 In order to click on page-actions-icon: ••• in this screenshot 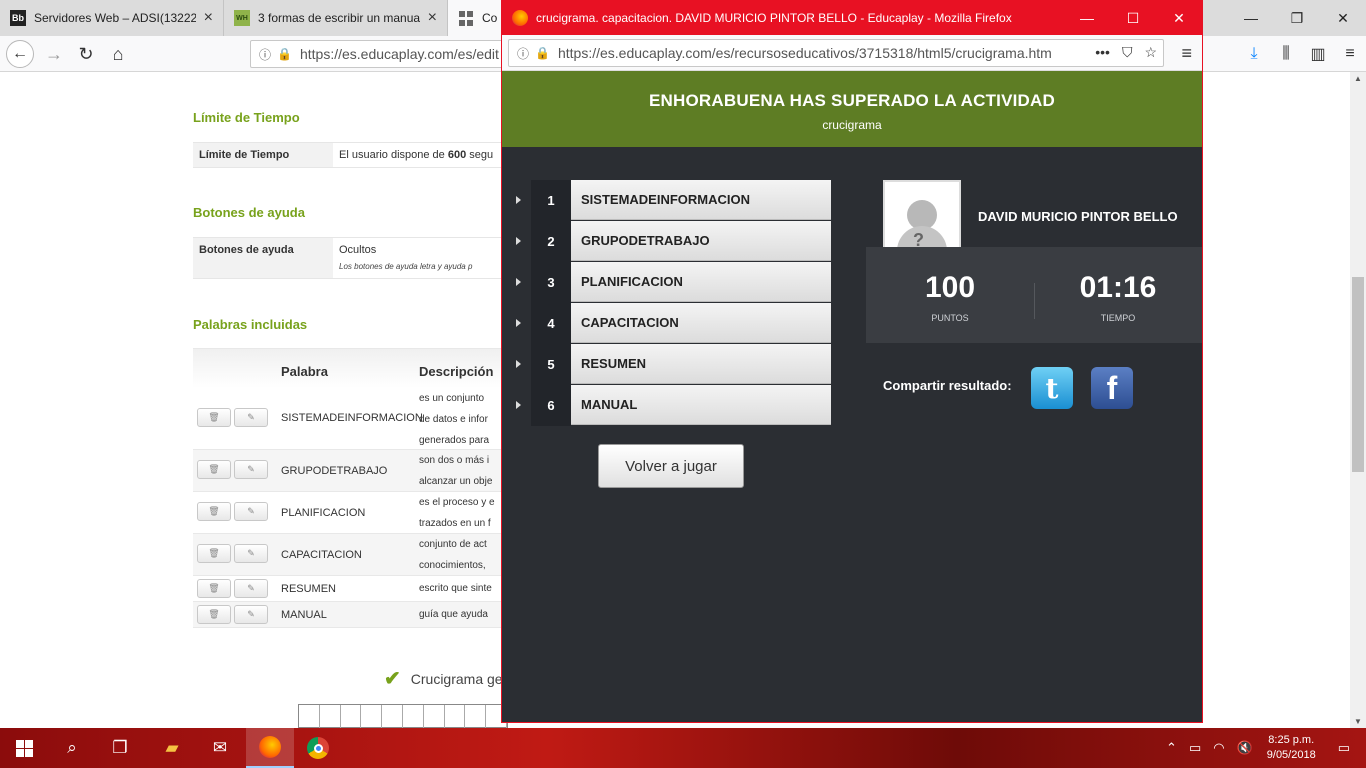, I will do `click(1102, 52)`.